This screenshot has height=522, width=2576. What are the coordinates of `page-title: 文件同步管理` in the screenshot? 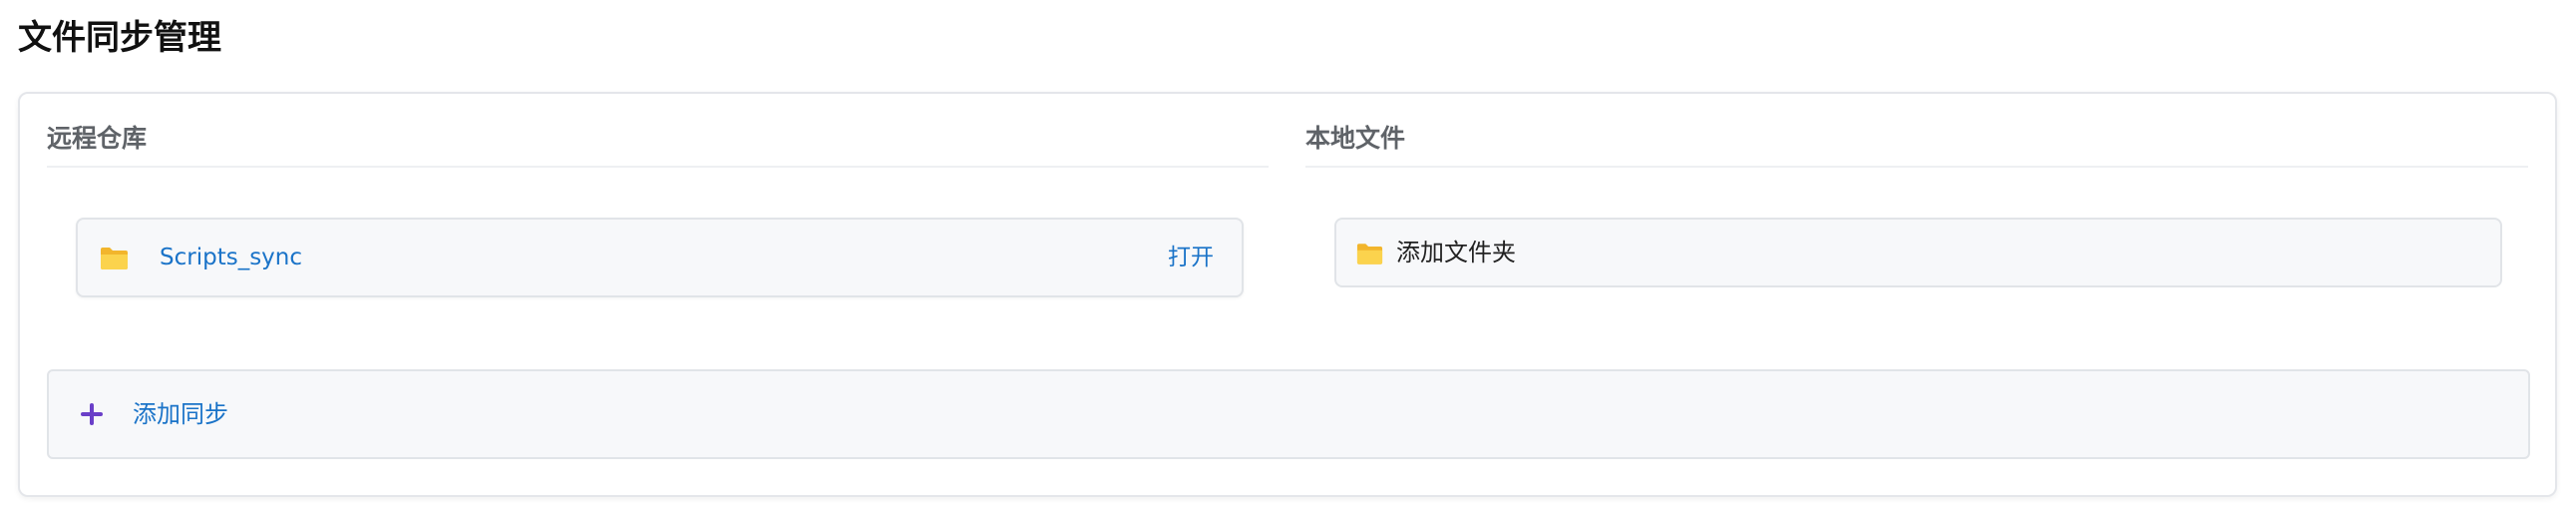 It's located at (120, 38).